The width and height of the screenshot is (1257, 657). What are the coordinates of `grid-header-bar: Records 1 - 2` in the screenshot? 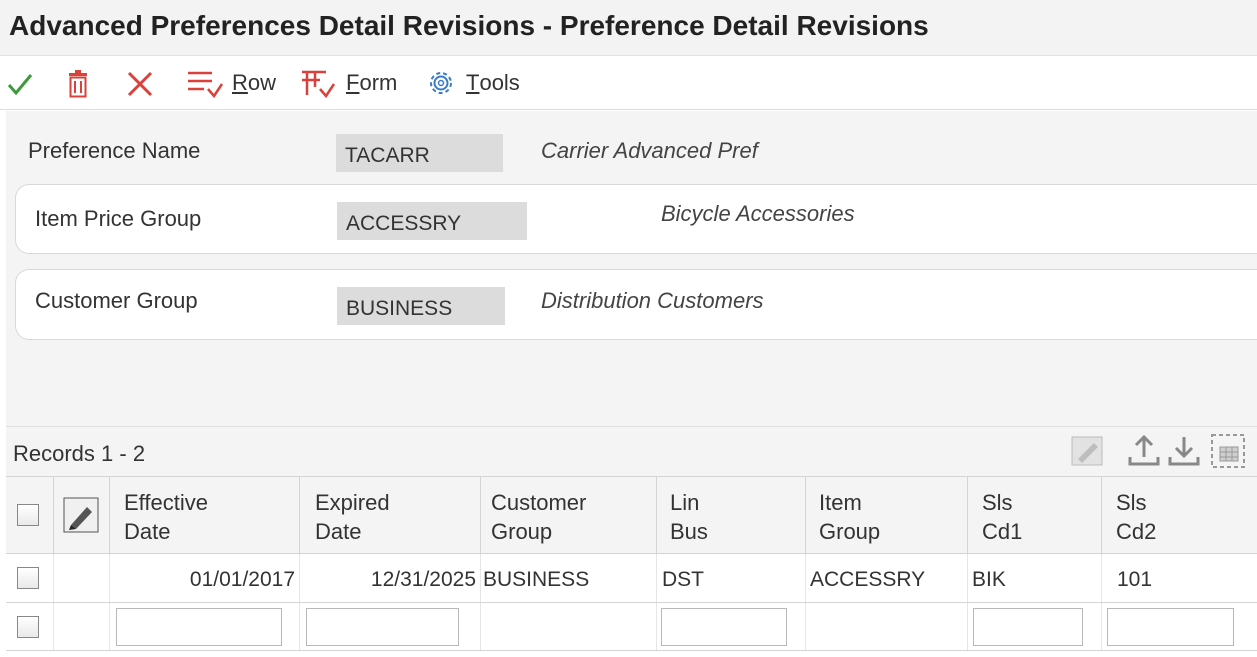 It's located at (631, 451).